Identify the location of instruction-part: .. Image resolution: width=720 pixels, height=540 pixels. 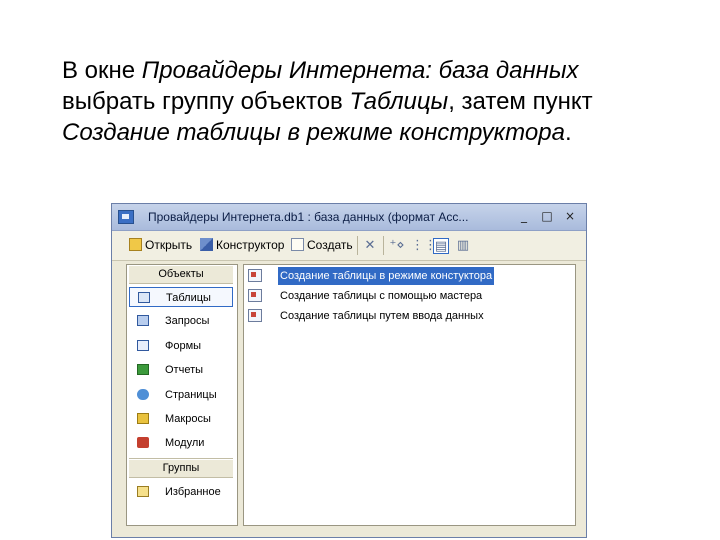
(568, 132).